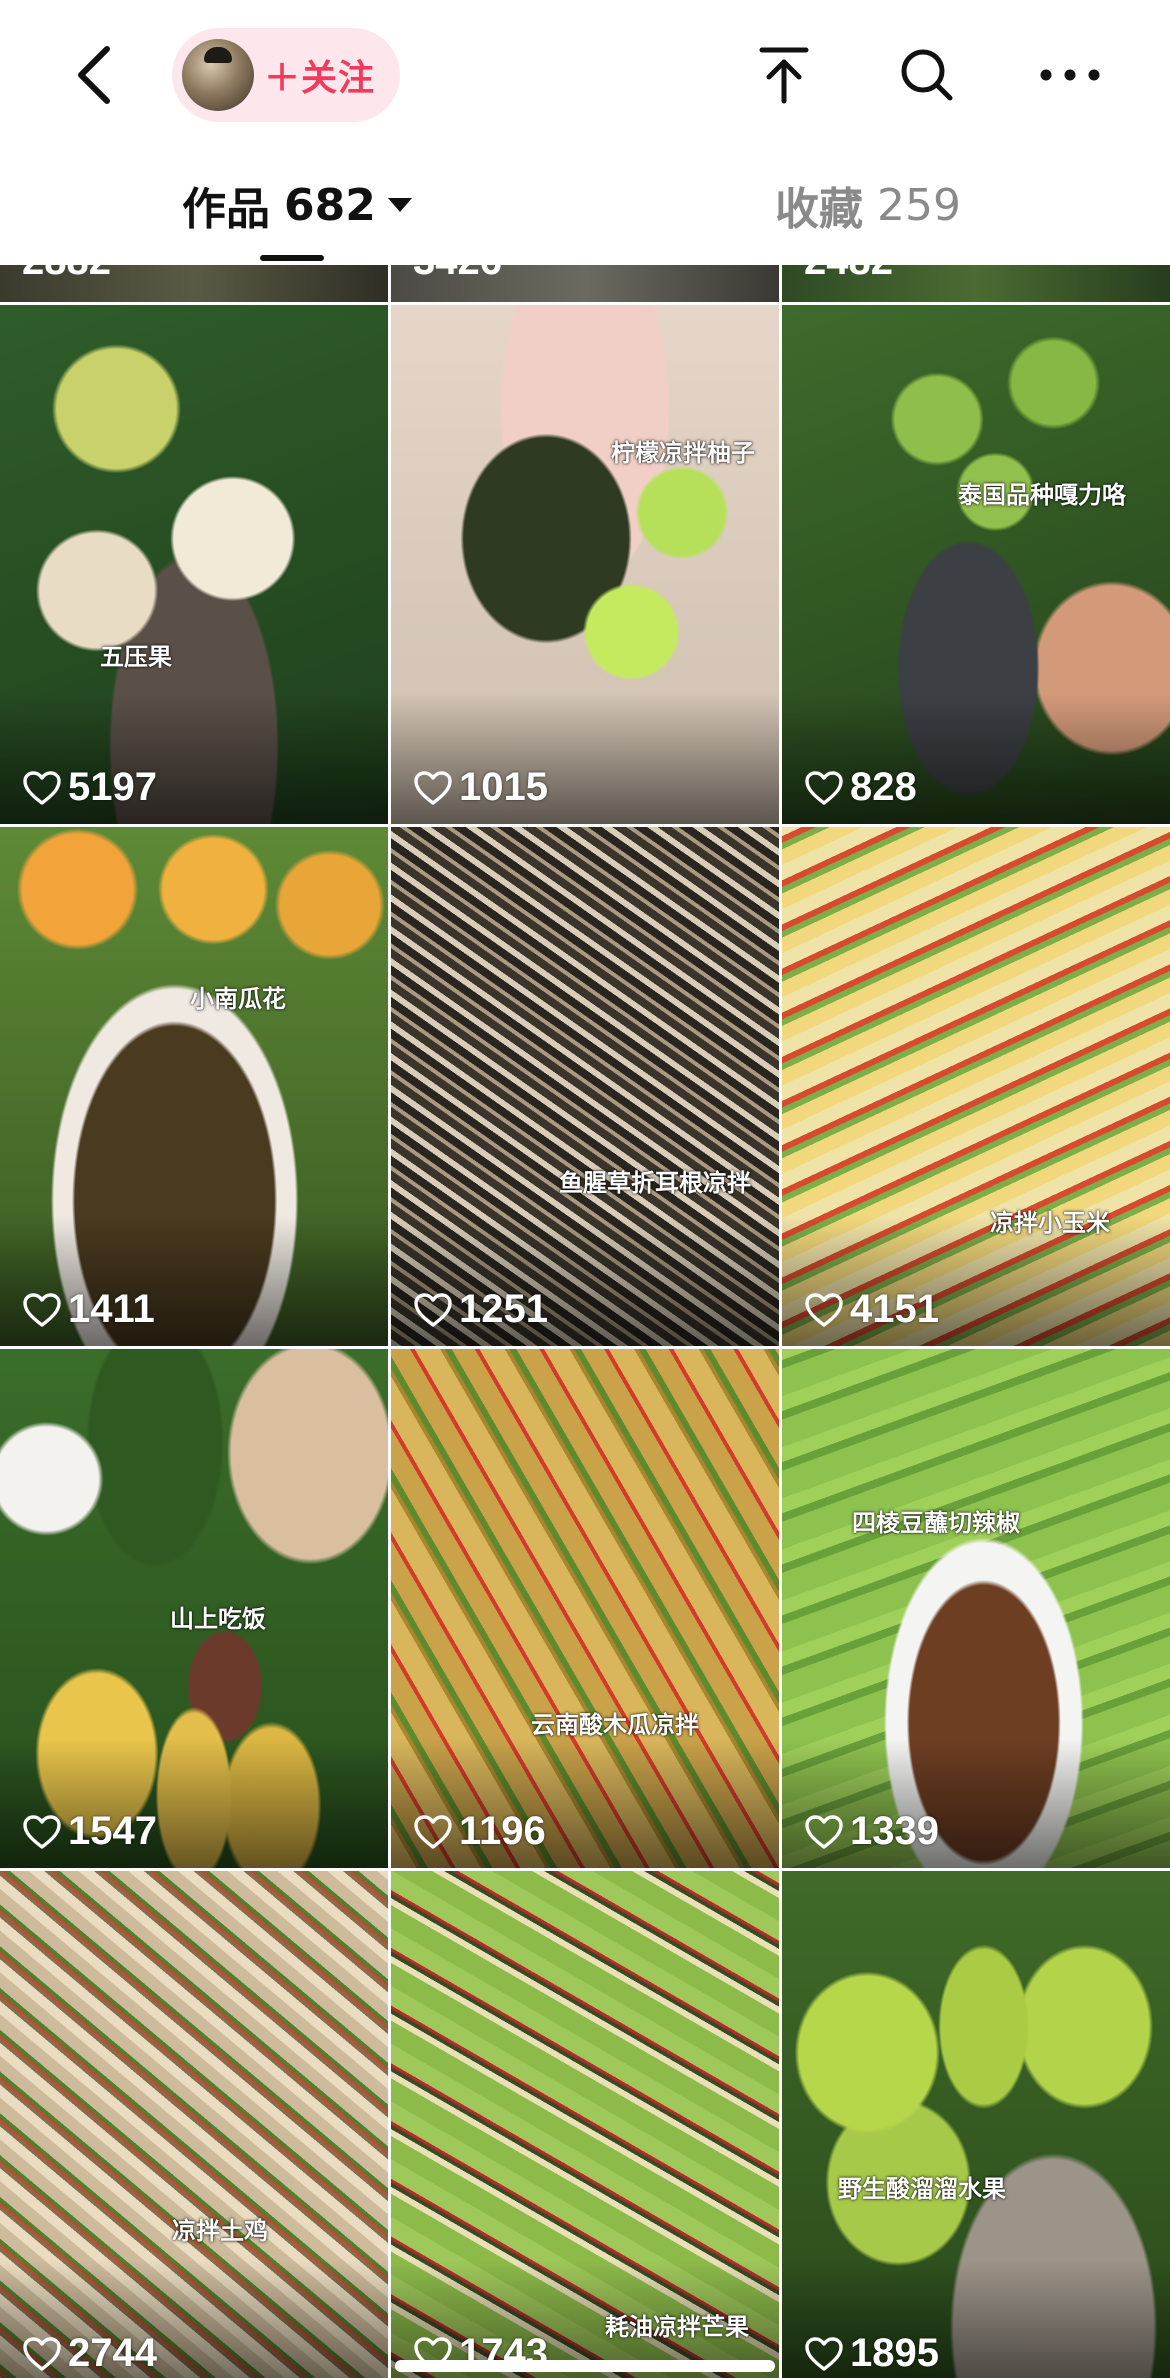 The height and width of the screenshot is (2378, 1170). What do you see at coordinates (848, 274) in the screenshot?
I see `peek-likes: 2482` at bounding box center [848, 274].